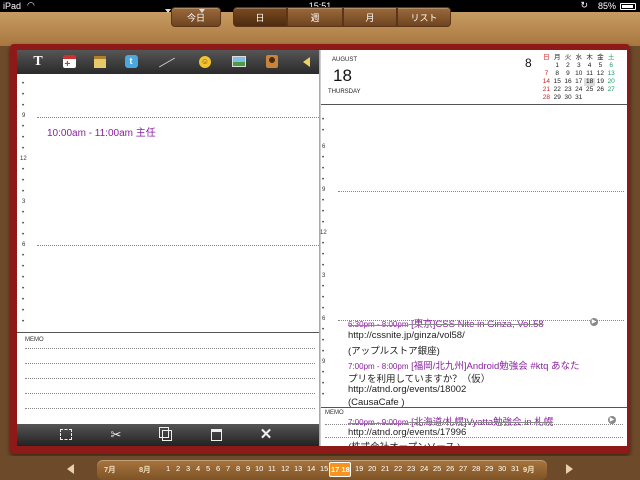 This screenshot has width=640, height=480. What do you see at coordinates (489, 468) in the screenshot?
I see `strip-day: 29` at bounding box center [489, 468].